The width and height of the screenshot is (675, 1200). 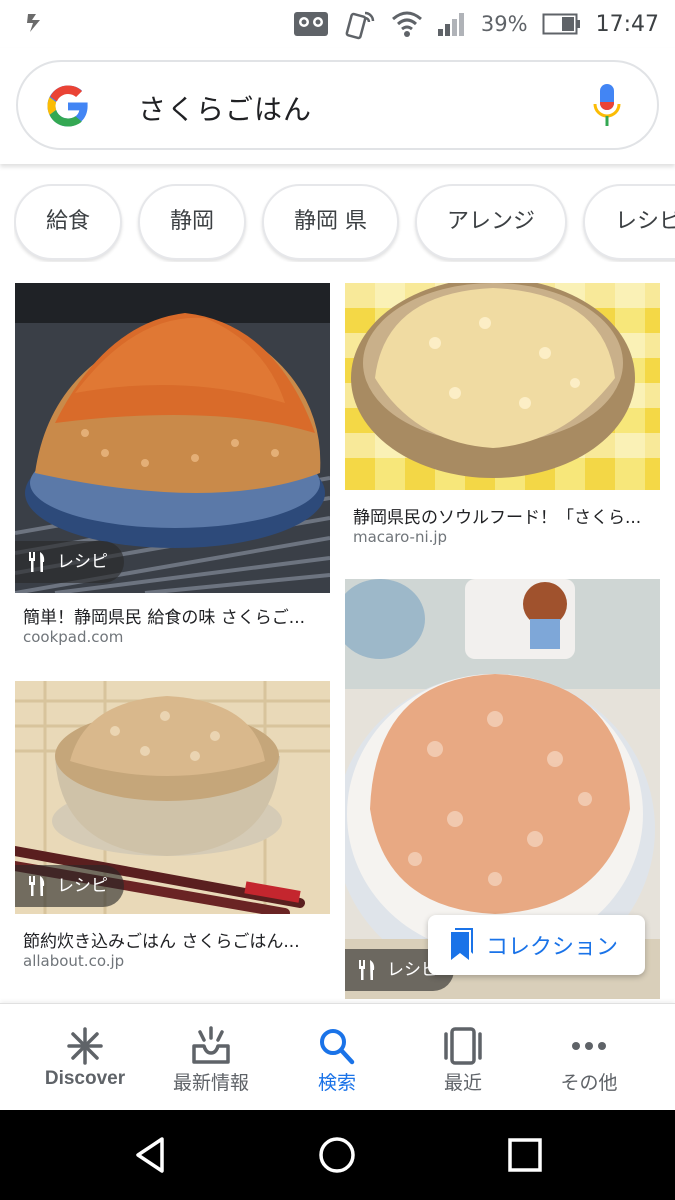 What do you see at coordinates (150, 1155) in the screenshot?
I see `back-icon` at bounding box center [150, 1155].